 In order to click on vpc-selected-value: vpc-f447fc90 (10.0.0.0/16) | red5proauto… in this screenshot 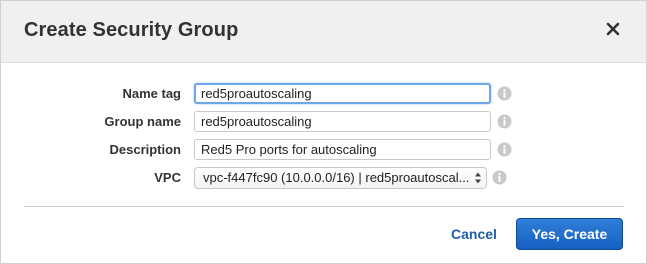, I will do `click(336, 177)`.